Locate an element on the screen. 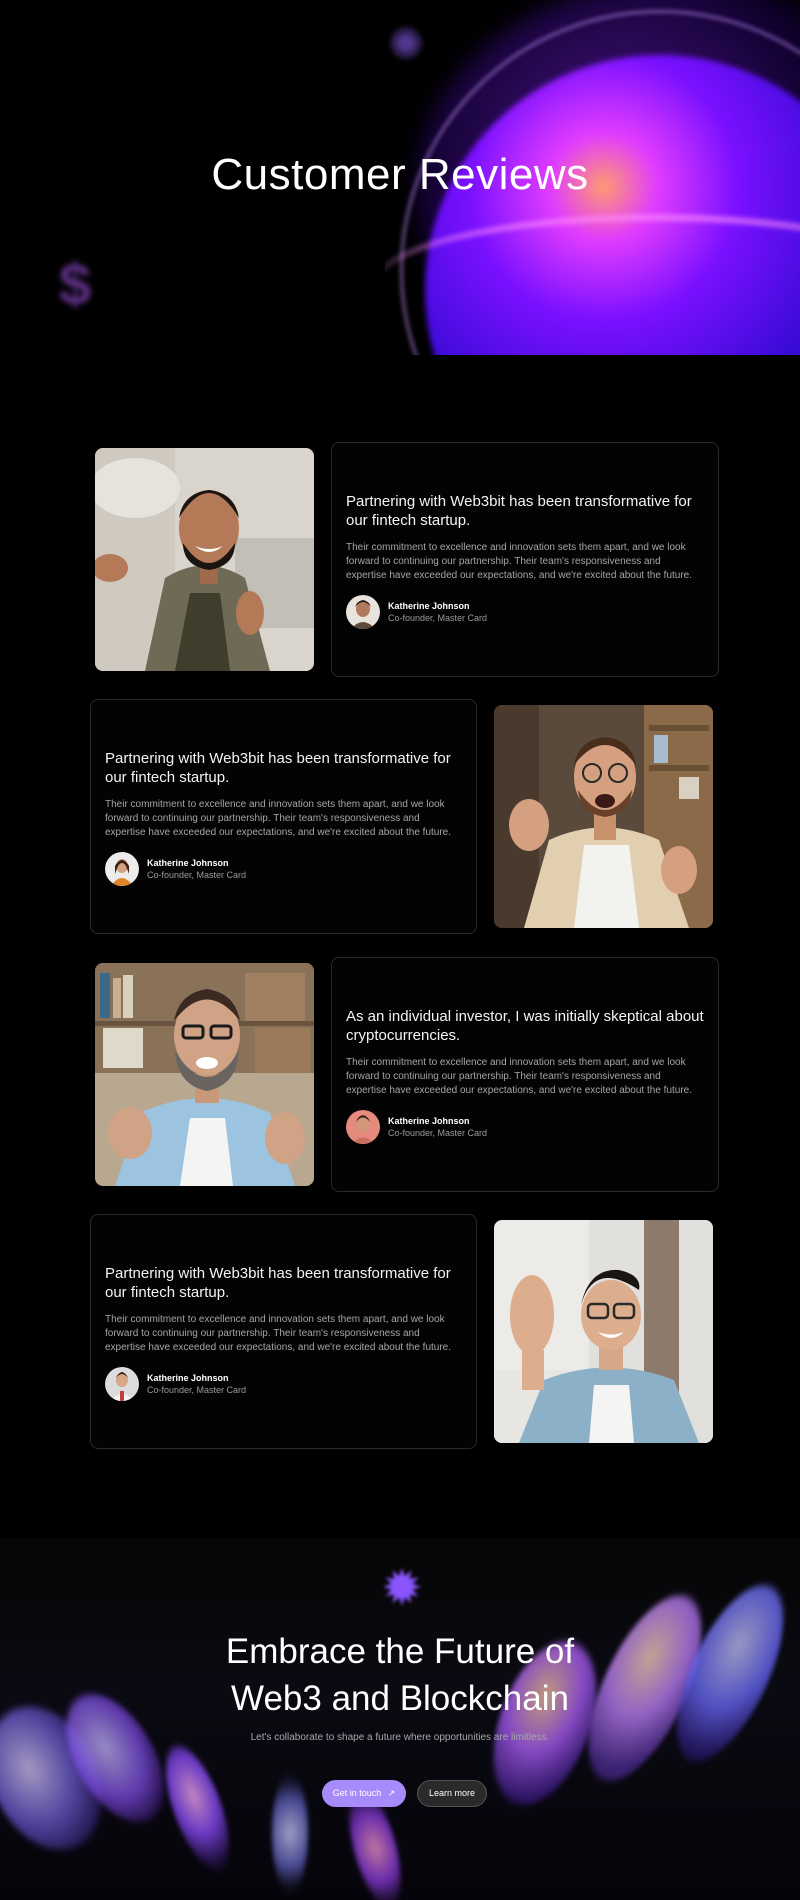  page-title: Customer Reviews is located at coordinates (400, 174).